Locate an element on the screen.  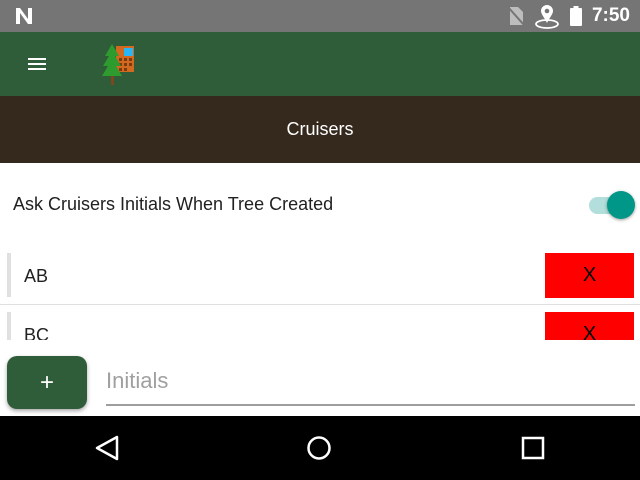
initials-input is located at coordinates (370, 382).